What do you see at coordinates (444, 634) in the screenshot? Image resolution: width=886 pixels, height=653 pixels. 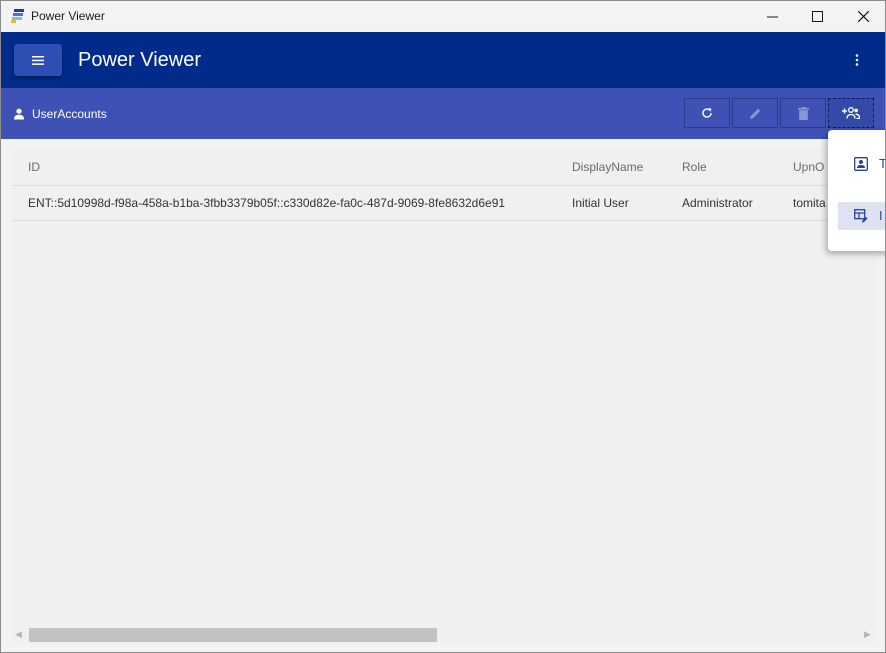 I see `horizontal-scrollbar: ◀ ▶` at bounding box center [444, 634].